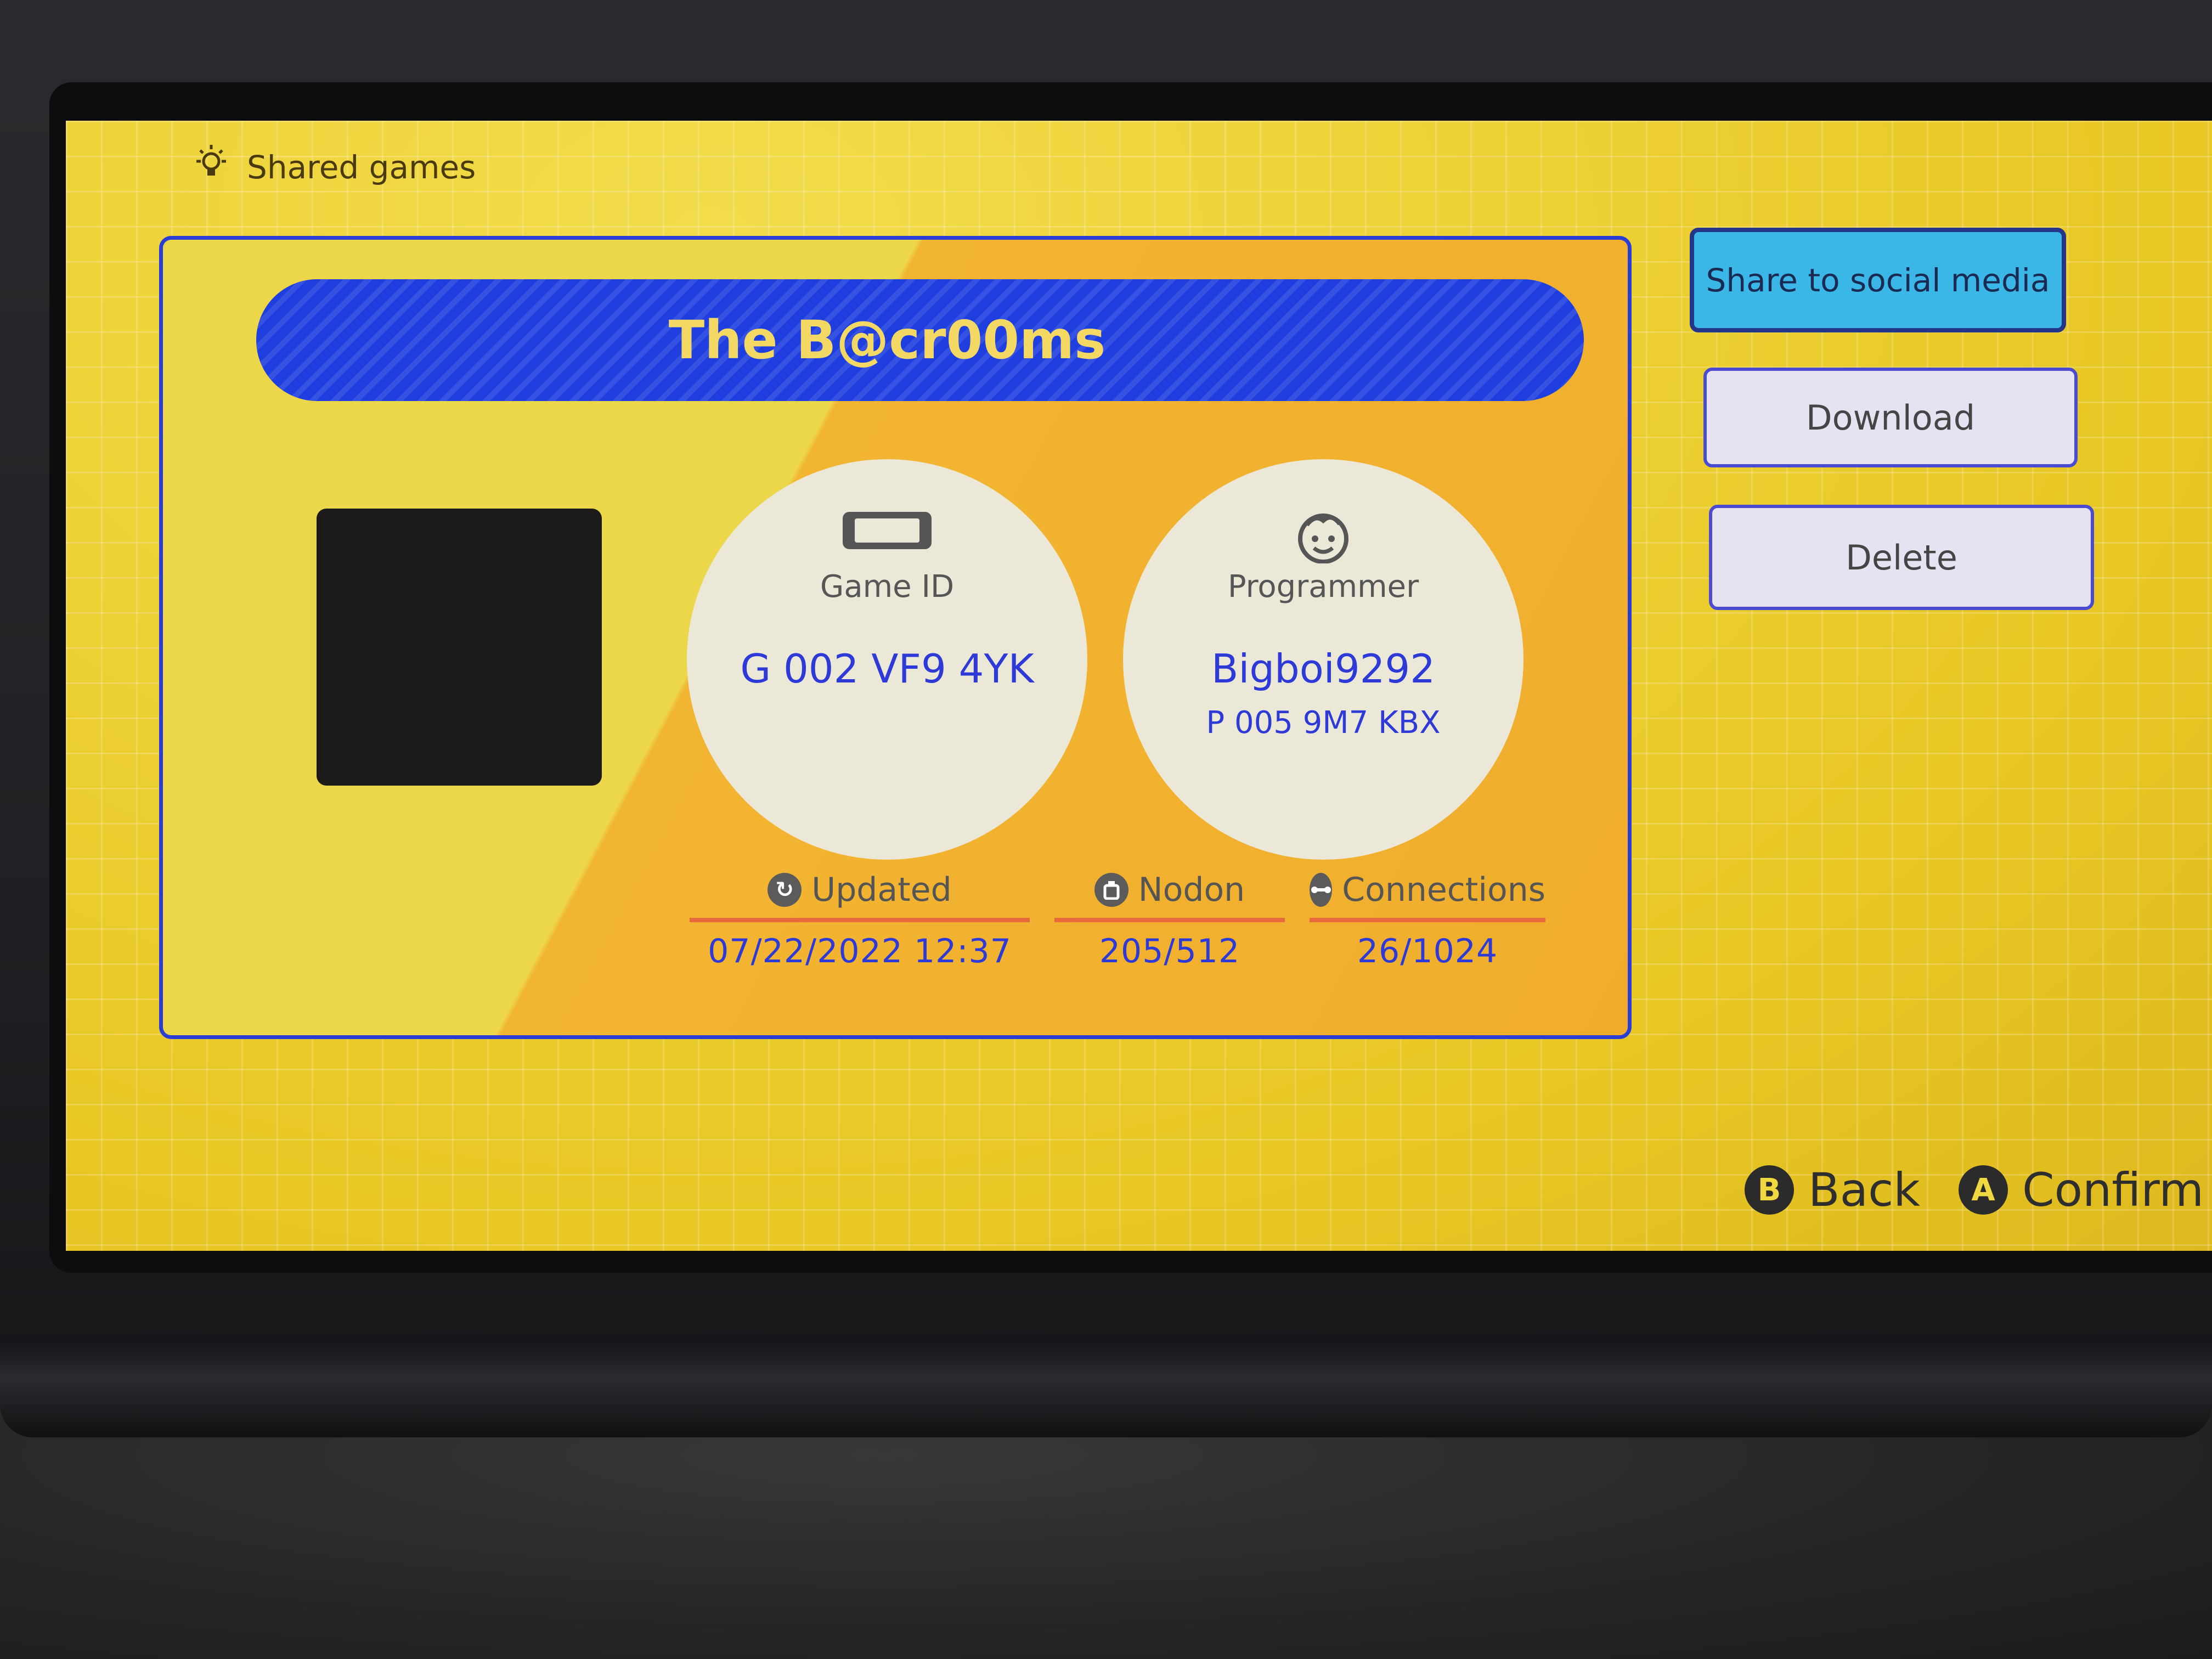  What do you see at coordinates (1169, 951) in the screenshot?
I see `nodon-value: 205/512` at bounding box center [1169, 951].